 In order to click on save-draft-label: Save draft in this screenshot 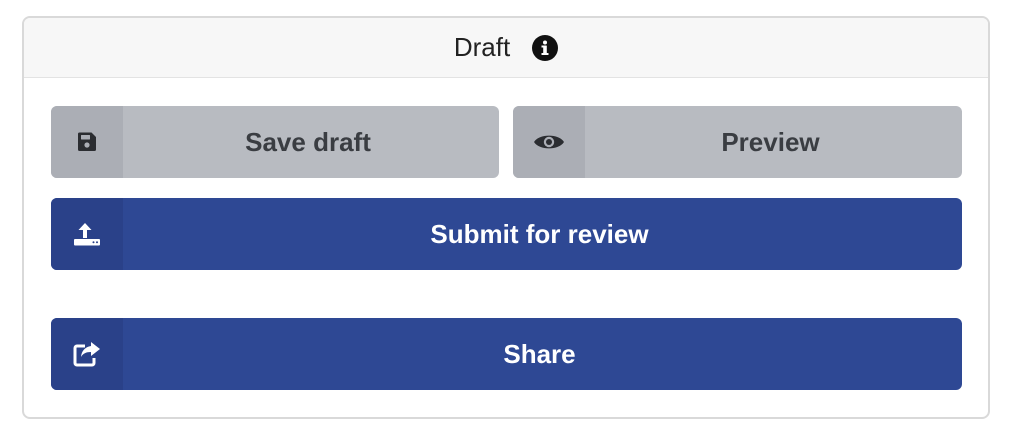, I will do `click(308, 141)`.